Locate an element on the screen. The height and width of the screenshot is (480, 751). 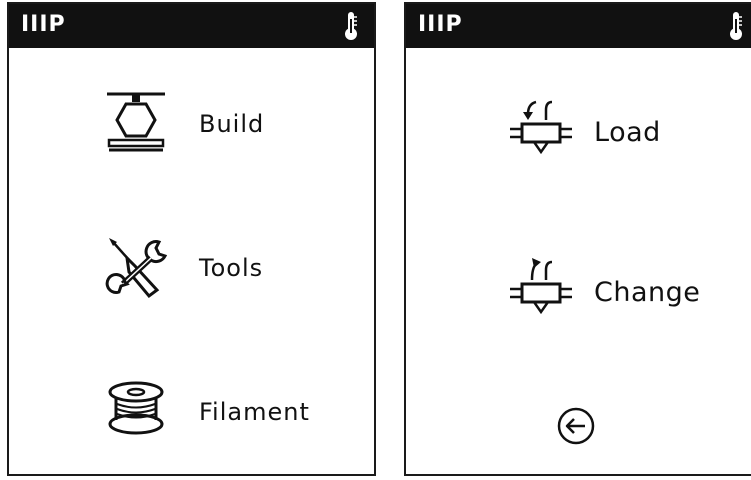
build-menu-item: Build is located at coordinates (181, 124).